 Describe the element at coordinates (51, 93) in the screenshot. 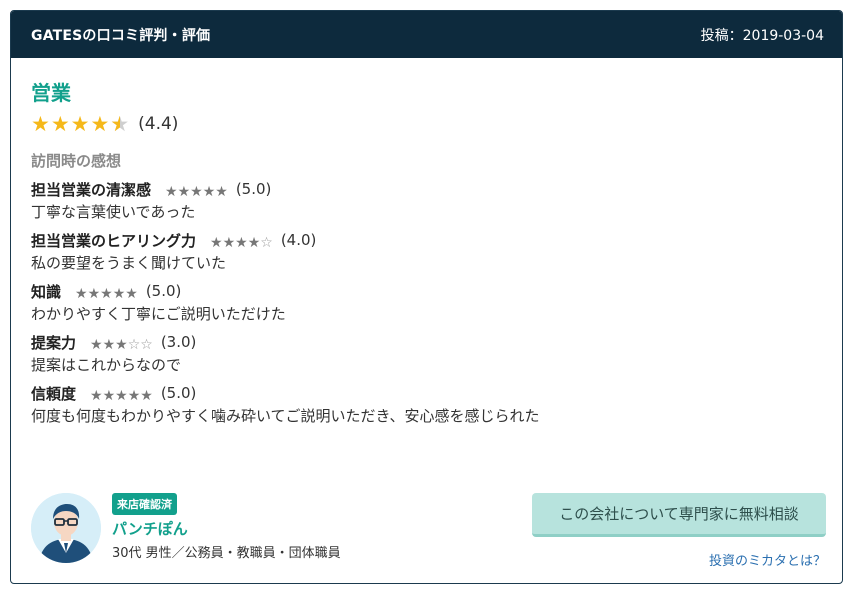

I see `review-category-title: 営業` at that location.